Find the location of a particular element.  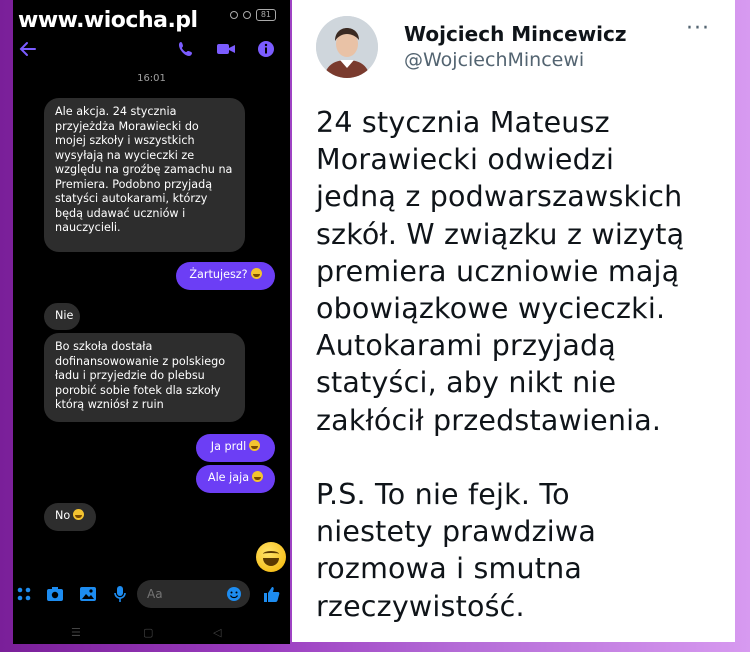

home-icon: ▢ is located at coordinates (148, 632).